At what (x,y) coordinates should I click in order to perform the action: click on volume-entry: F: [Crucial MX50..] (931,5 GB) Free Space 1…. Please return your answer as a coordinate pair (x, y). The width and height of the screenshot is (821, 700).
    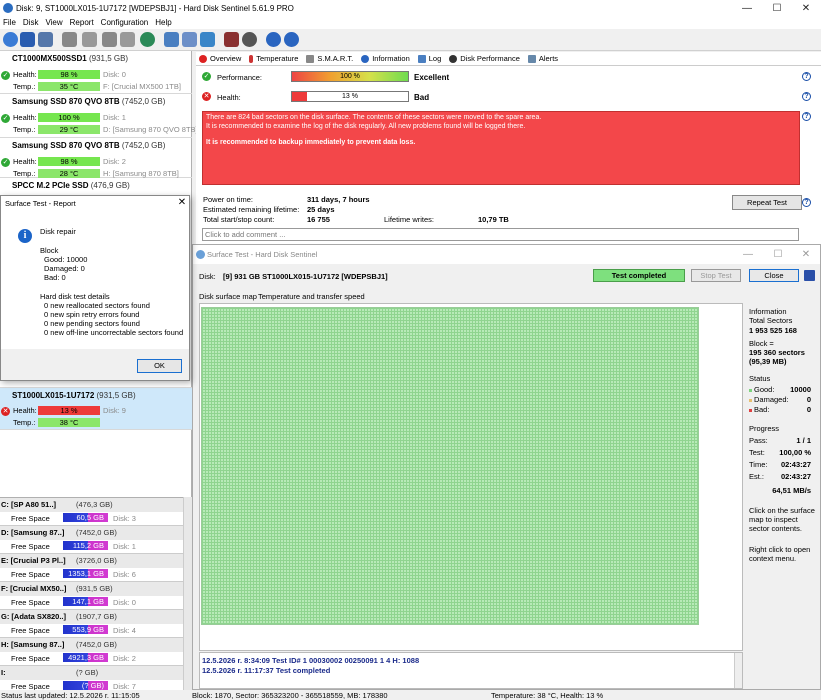
    Looking at the image, I should click on (91, 596).